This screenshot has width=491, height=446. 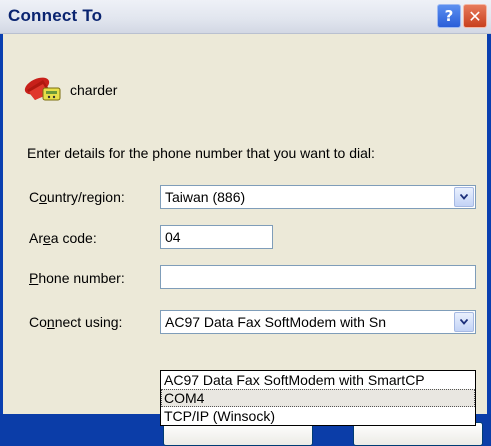 I want to click on area-code-label: Area code:, so click(x=63, y=238).